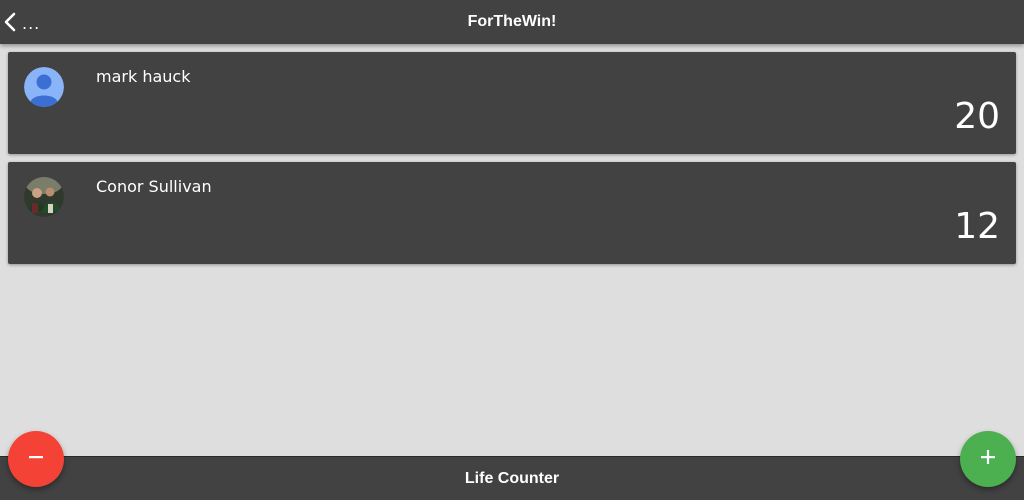 The image size is (1024, 500). I want to click on player-score: 20, so click(977, 116).